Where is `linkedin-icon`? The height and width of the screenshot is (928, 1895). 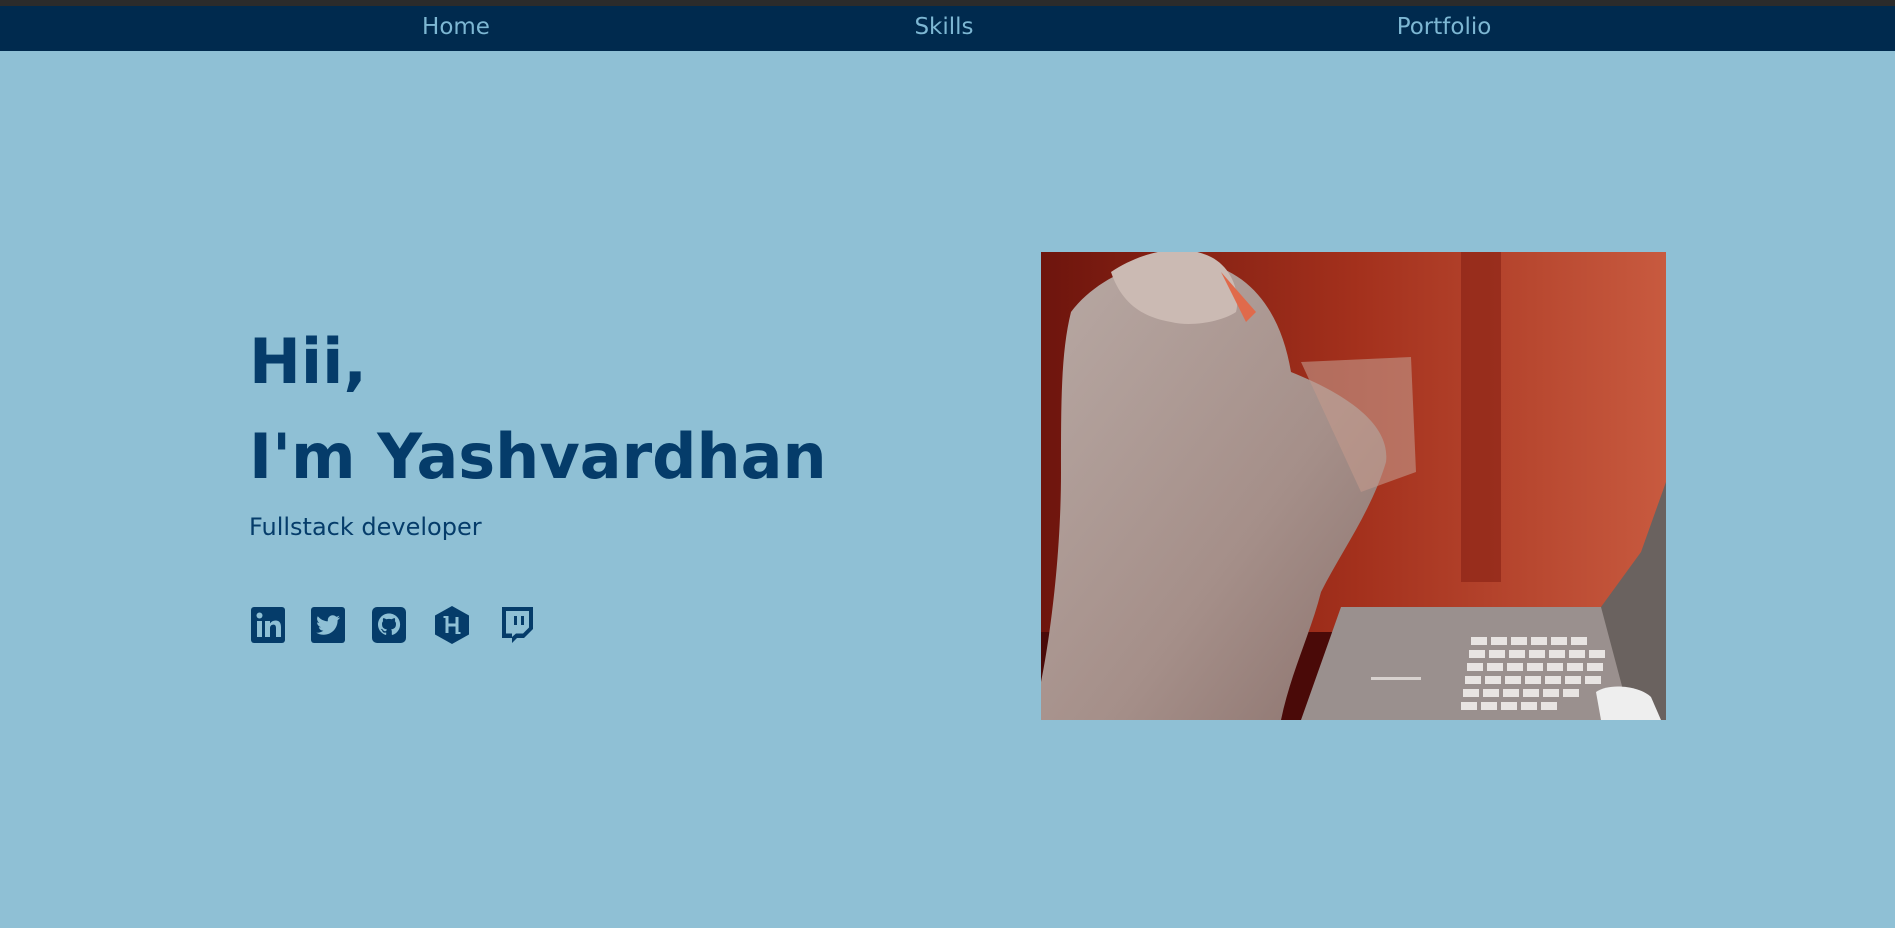
linkedin-icon is located at coordinates (269, 625).